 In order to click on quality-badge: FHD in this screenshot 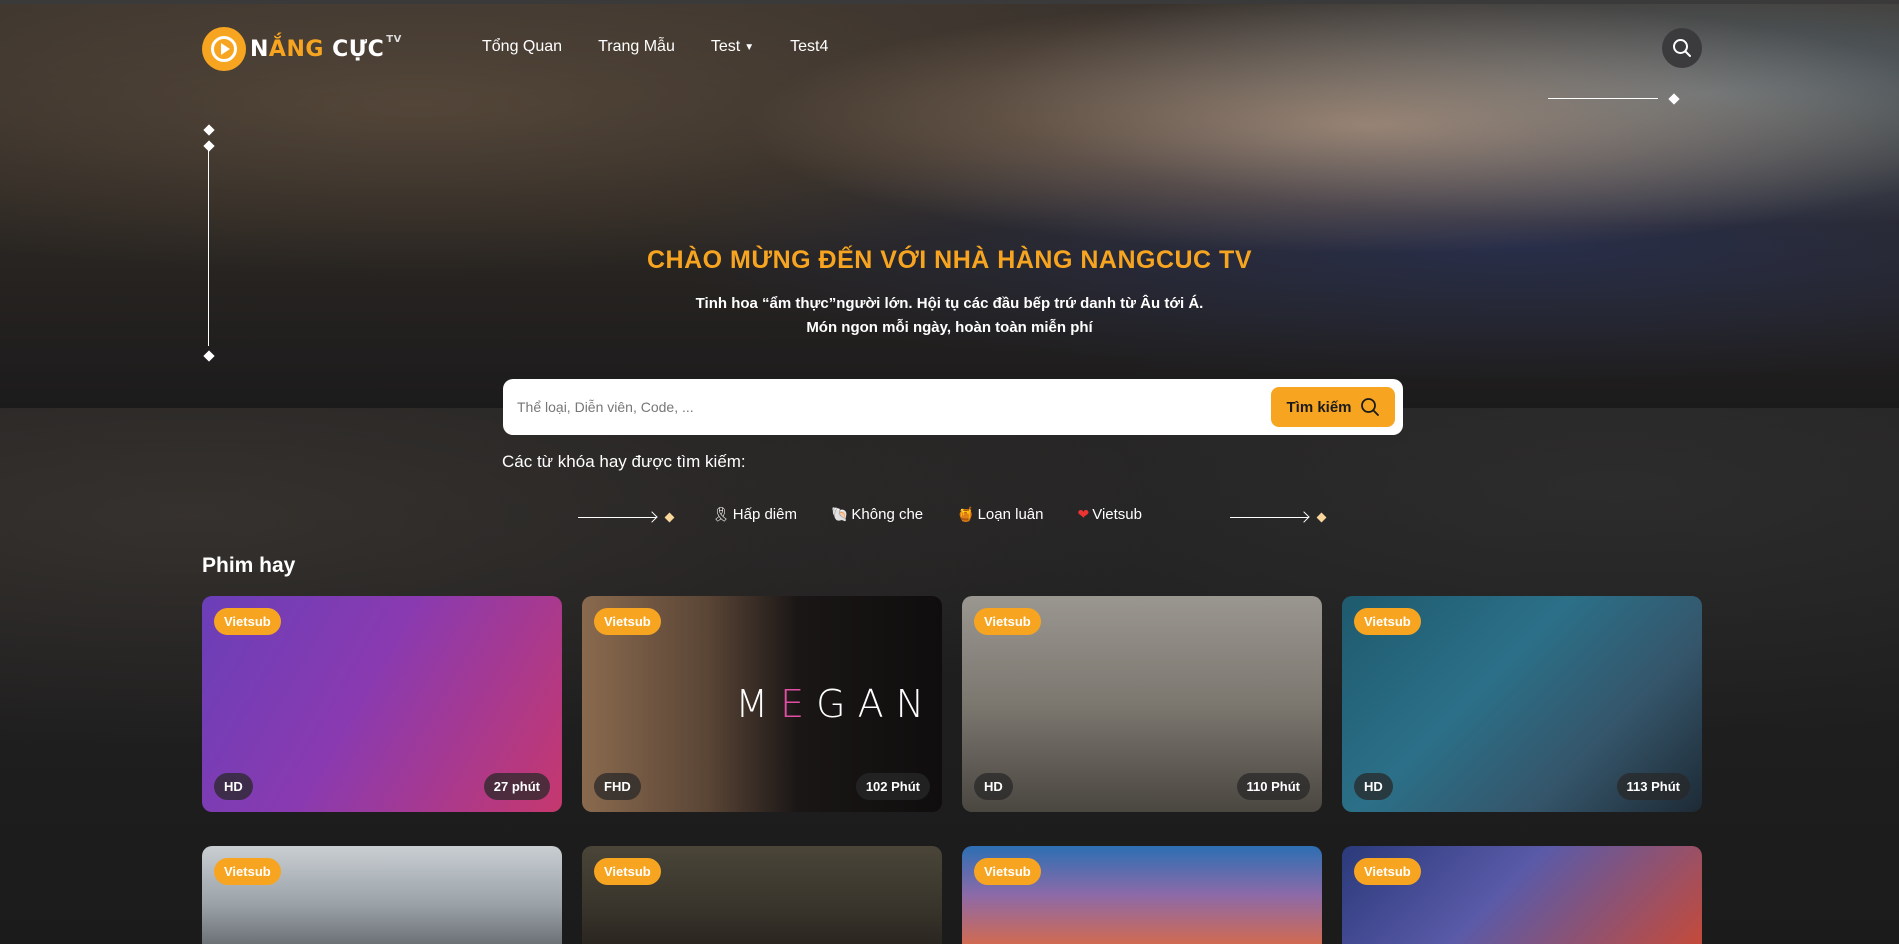, I will do `click(617, 786)`.